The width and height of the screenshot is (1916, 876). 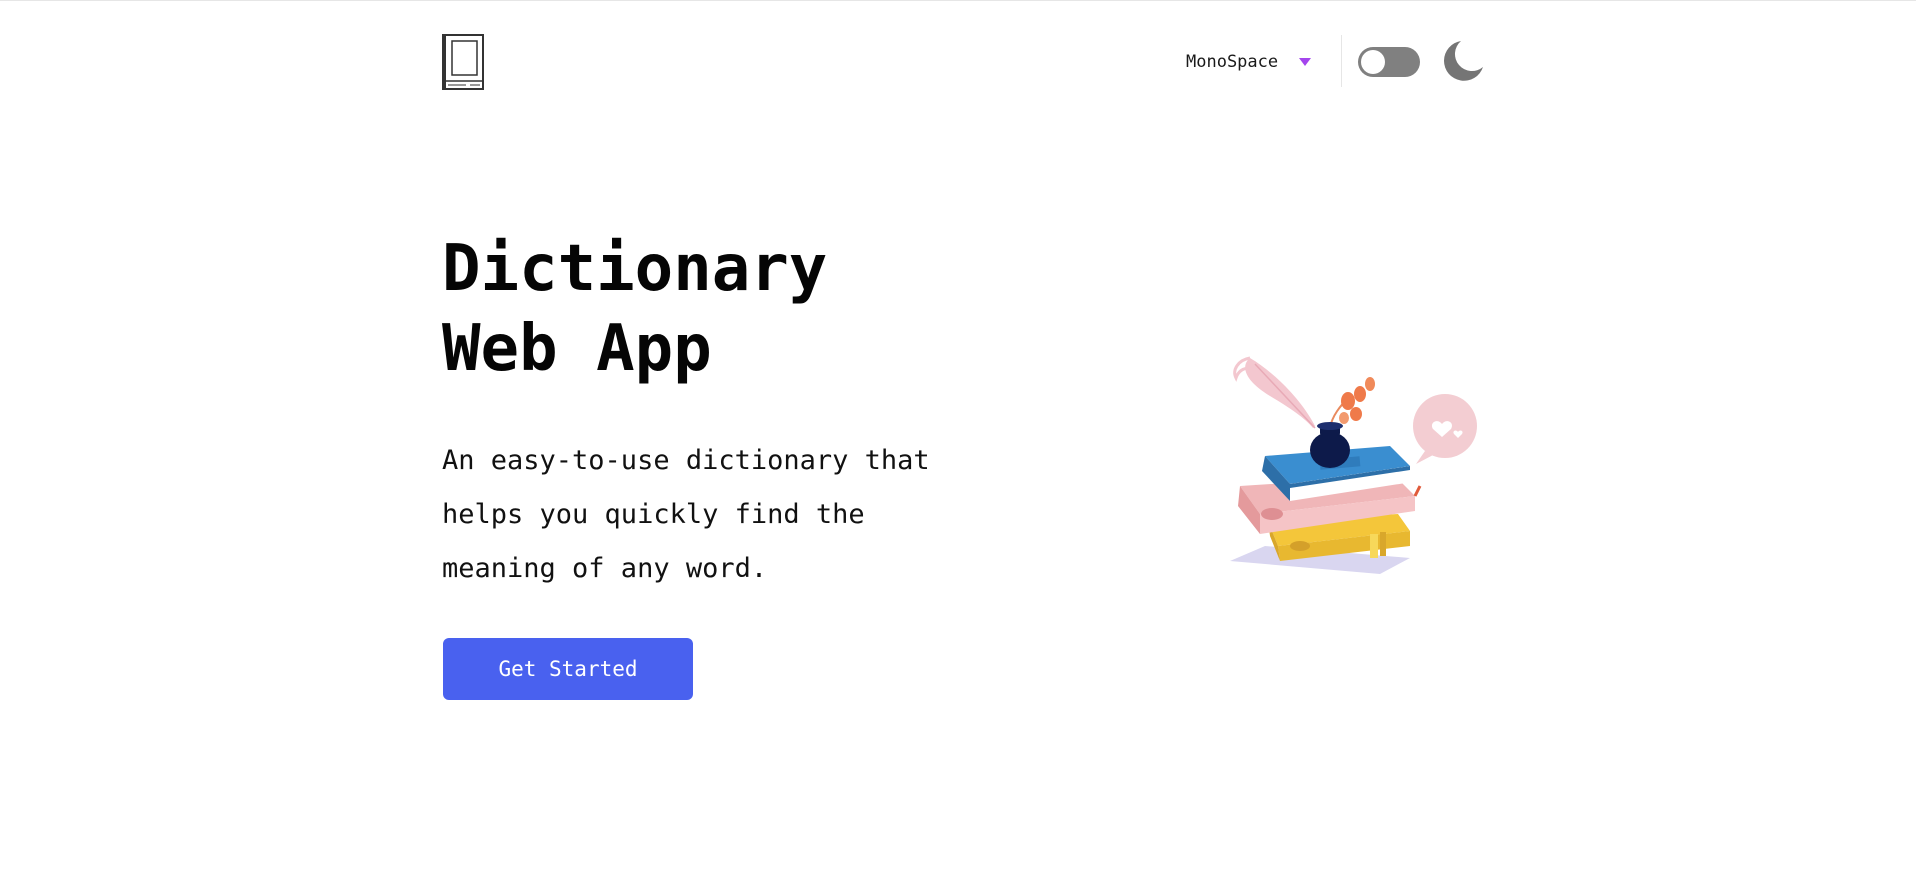 I want to click on toggle-knob, so click(x=1373, y=62).